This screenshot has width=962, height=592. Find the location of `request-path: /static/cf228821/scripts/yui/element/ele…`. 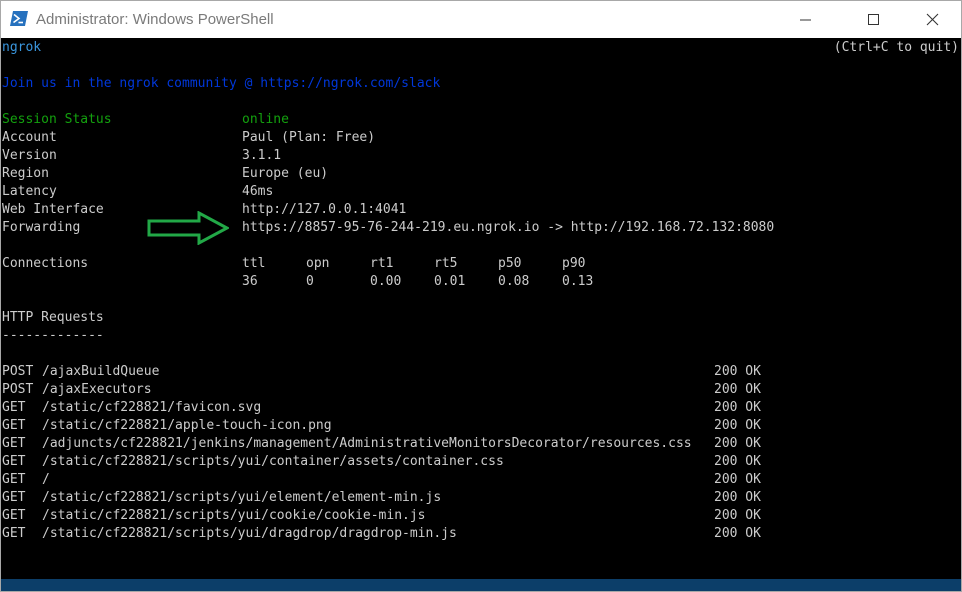

request-path: /static/cf228821/scripts/yui/element/ele… is located at coordinates (242, 497).